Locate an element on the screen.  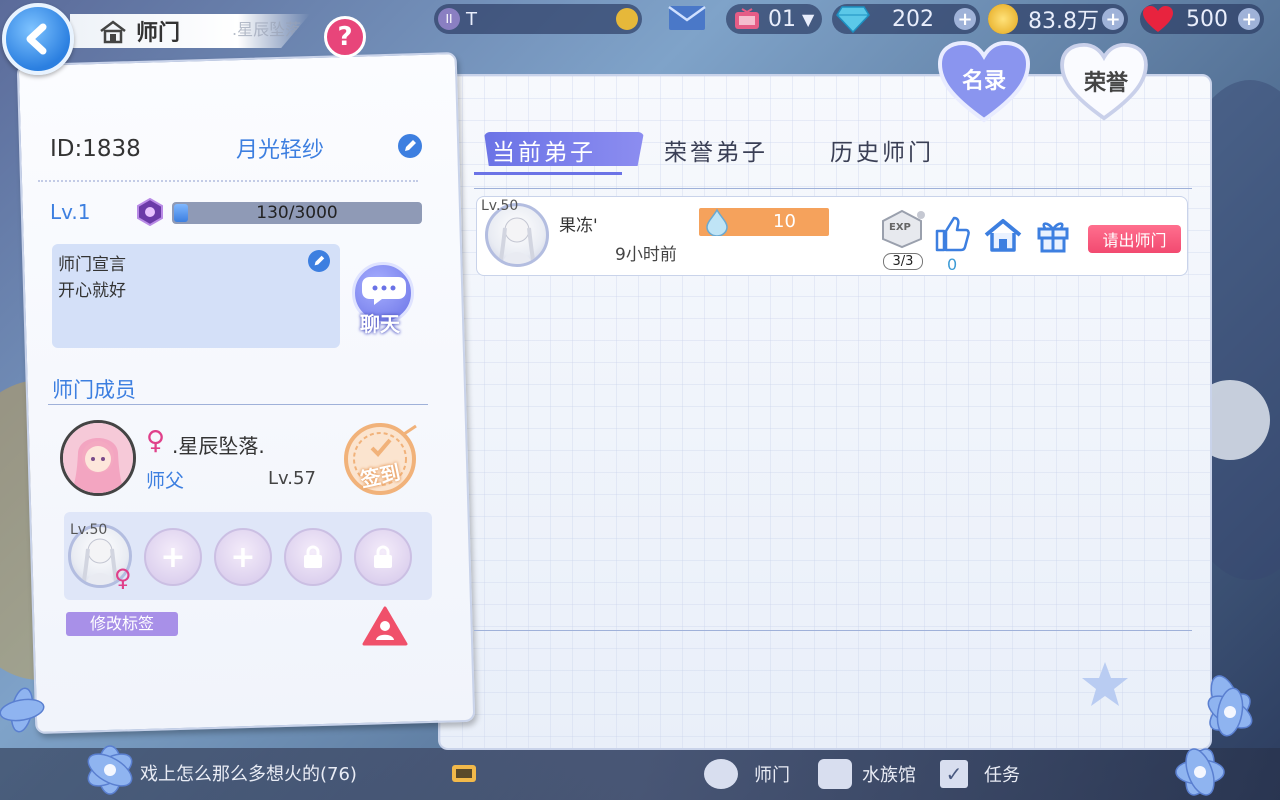
mail-icon is located at coordinates (687, 17).